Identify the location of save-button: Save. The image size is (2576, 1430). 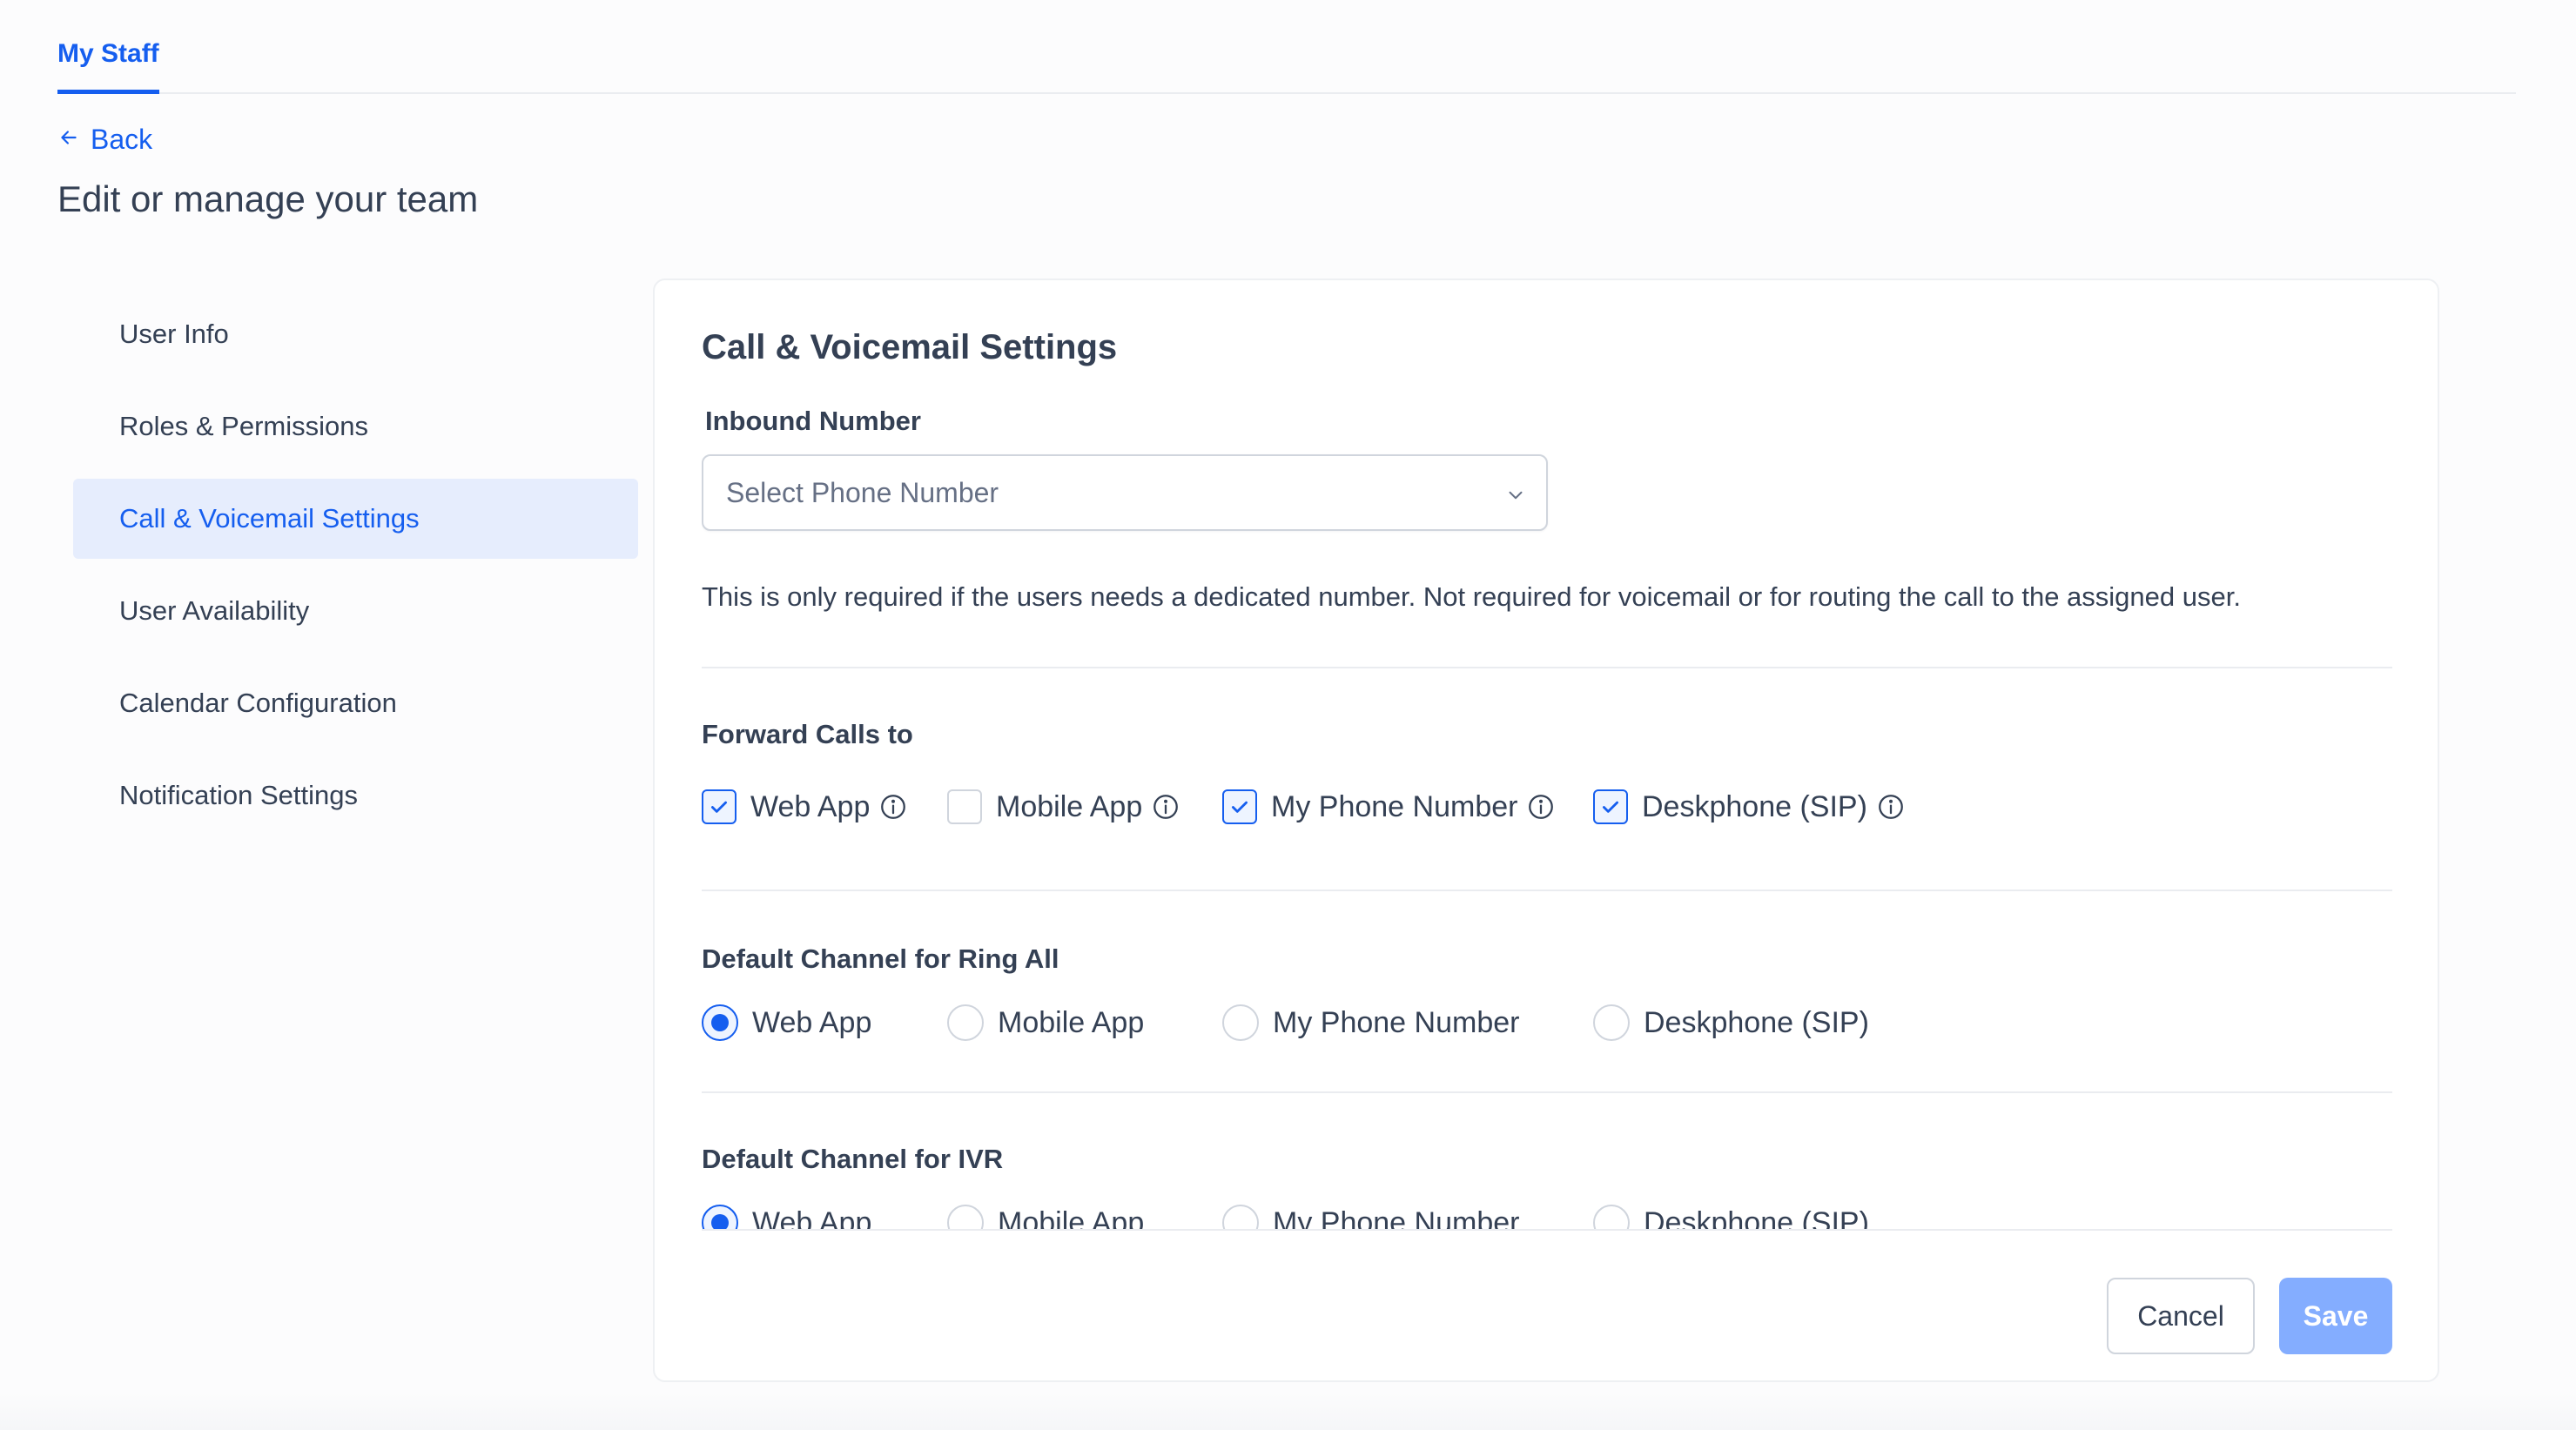
(2335, 1316).